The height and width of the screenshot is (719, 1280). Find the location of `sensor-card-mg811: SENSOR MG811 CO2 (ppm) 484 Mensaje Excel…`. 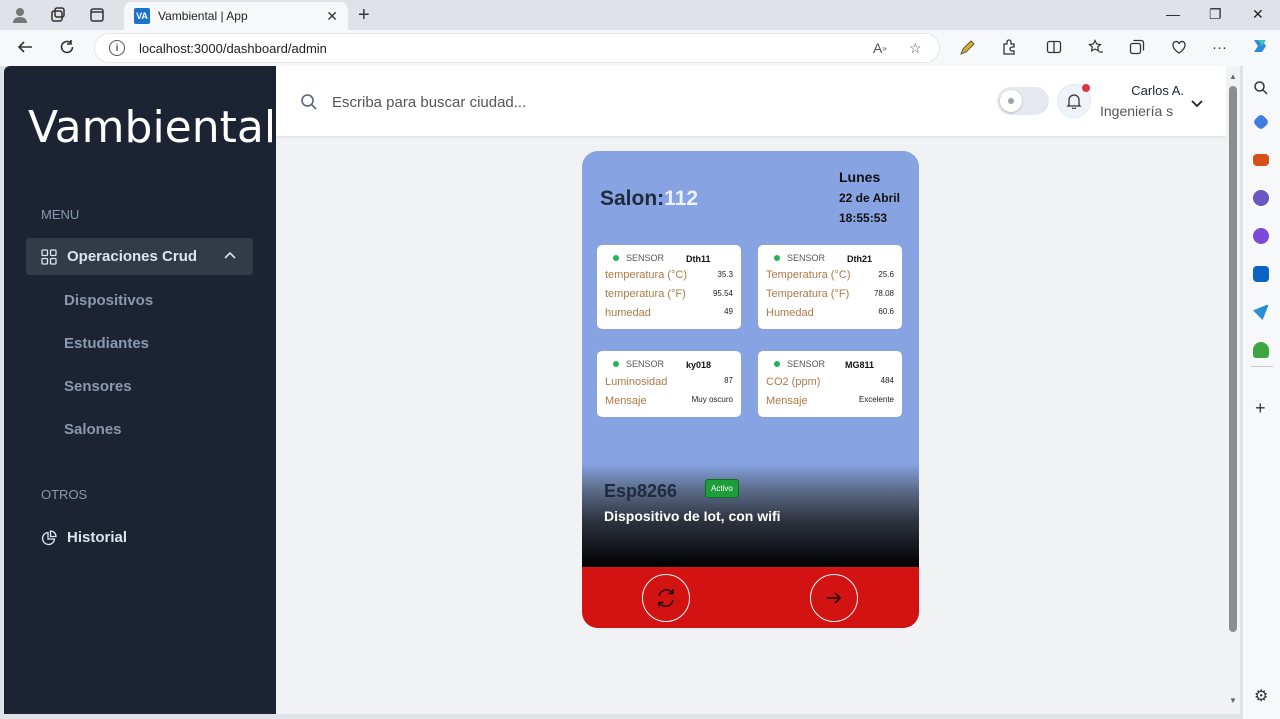

sensor-card-mg811: SENSOR MG811 CO2 (ppm) 484 Mensaje Excel… is located at coordinates (830, 384).